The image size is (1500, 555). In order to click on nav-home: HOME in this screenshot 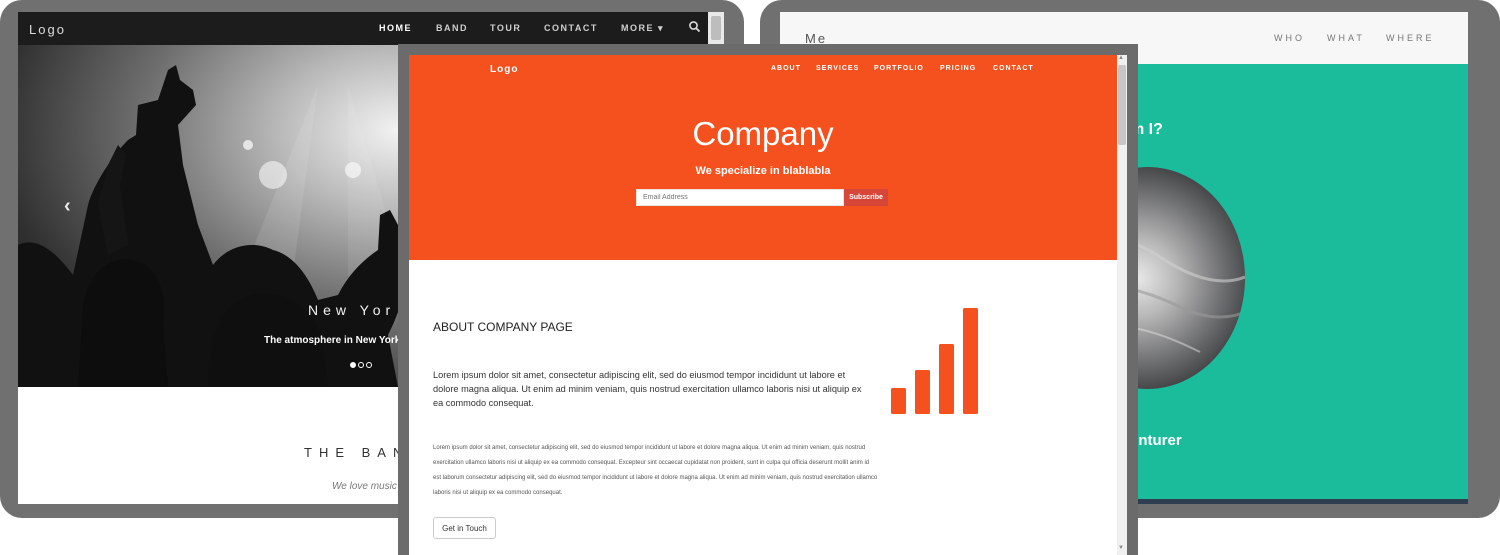, I will do `click(395, 28)`.